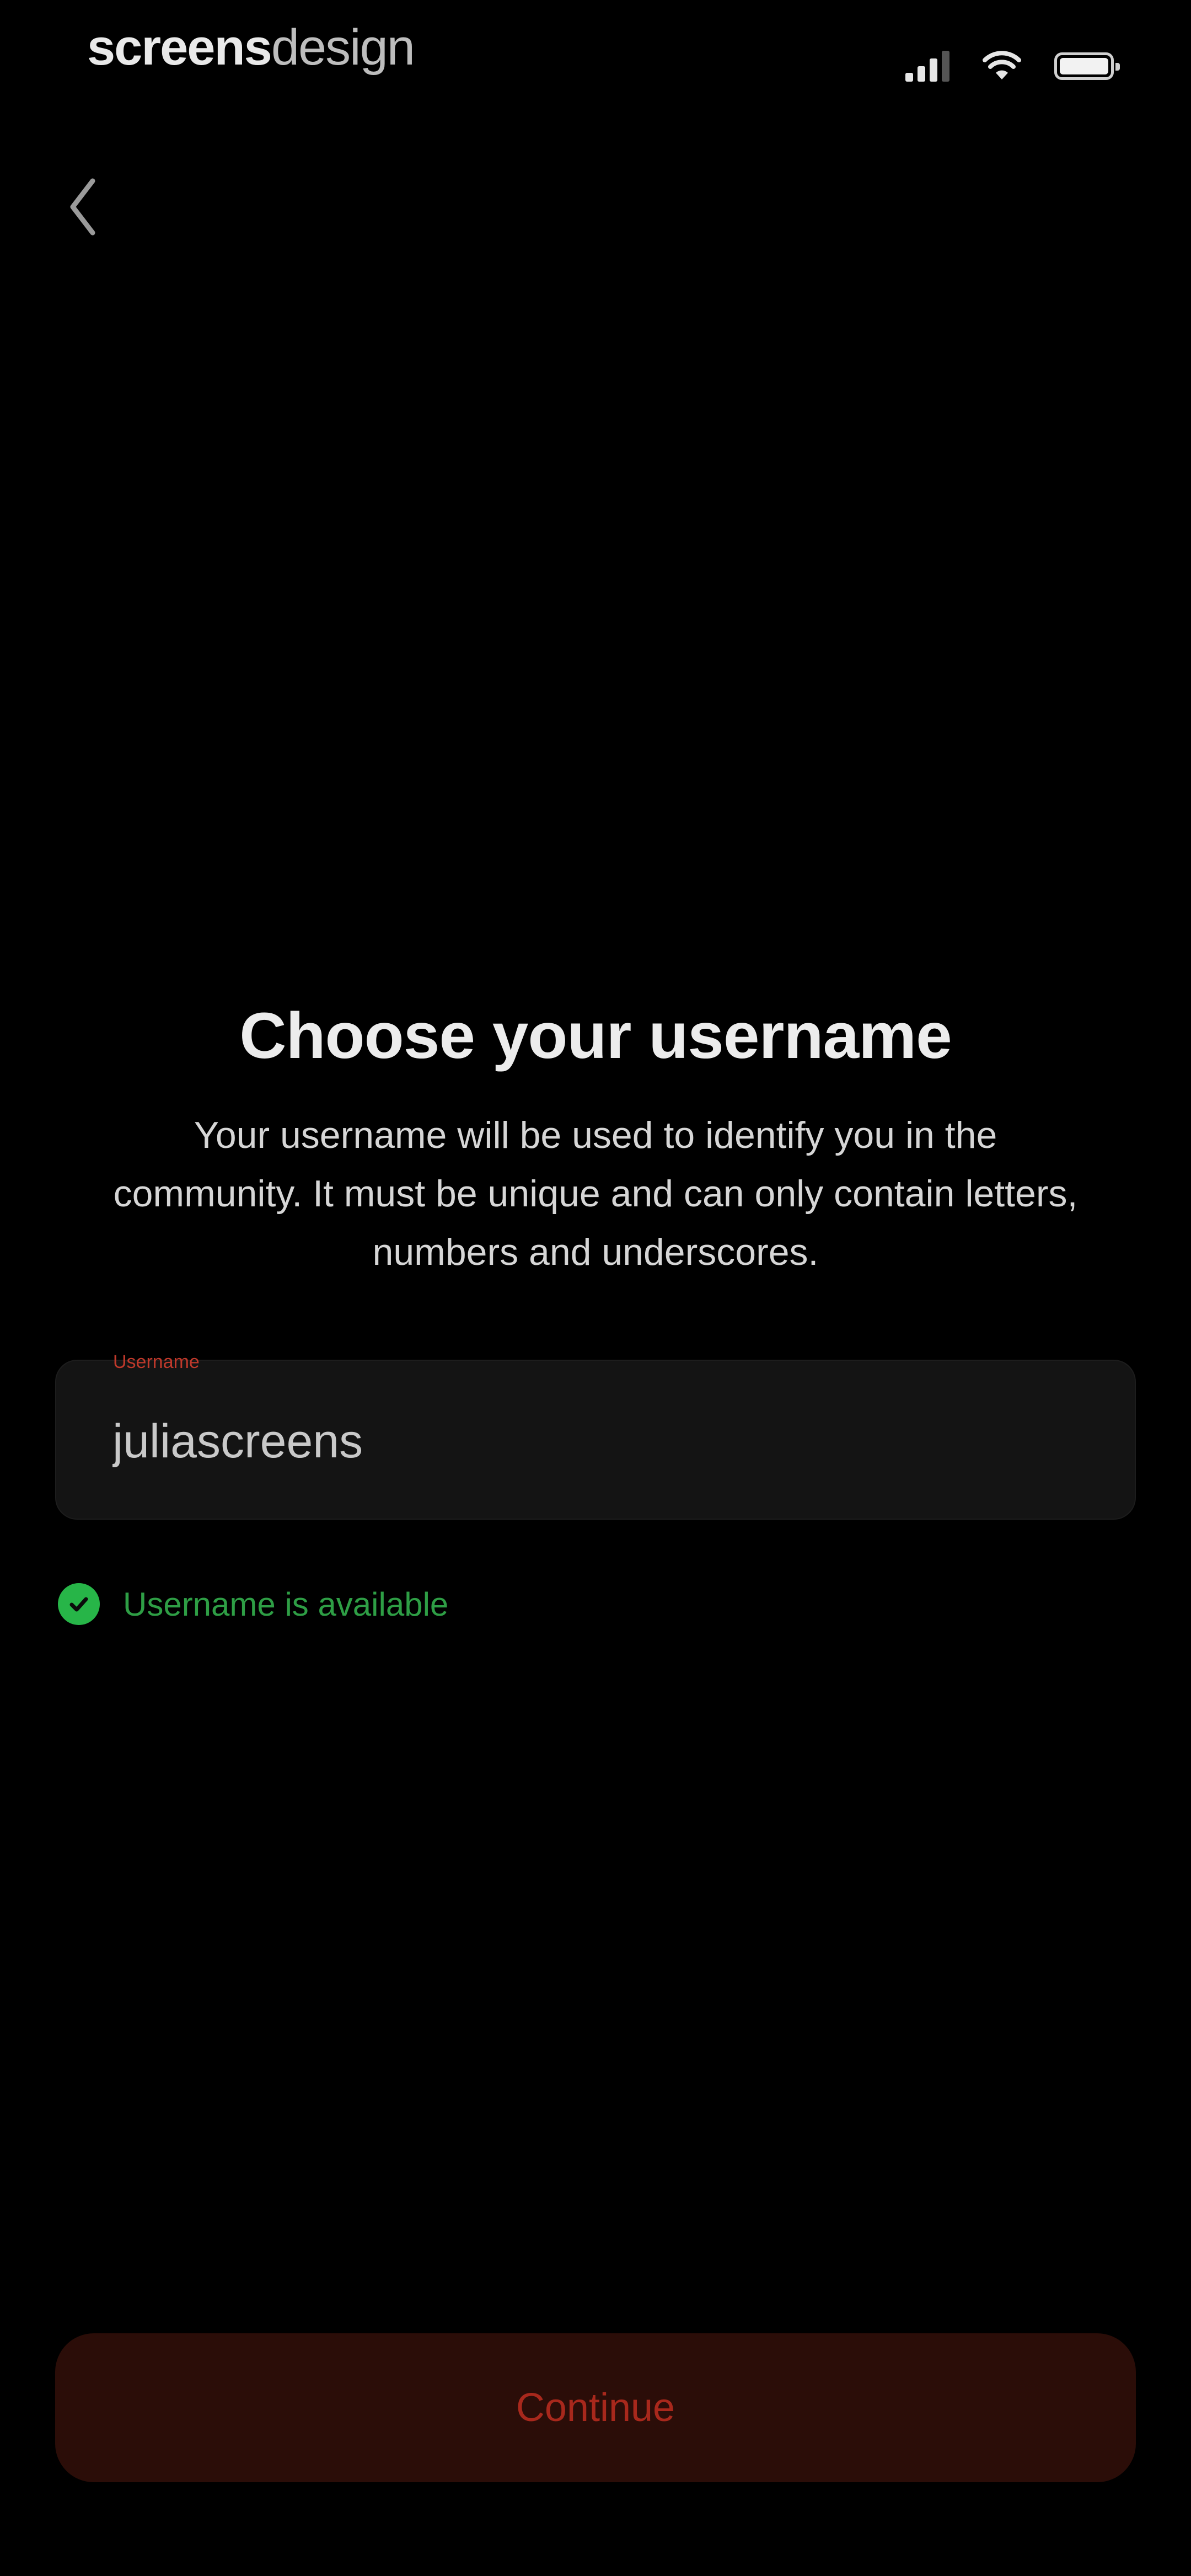 This screenshot has height=2576, width=1191. I want to click on username-input, so click(597, 1441).